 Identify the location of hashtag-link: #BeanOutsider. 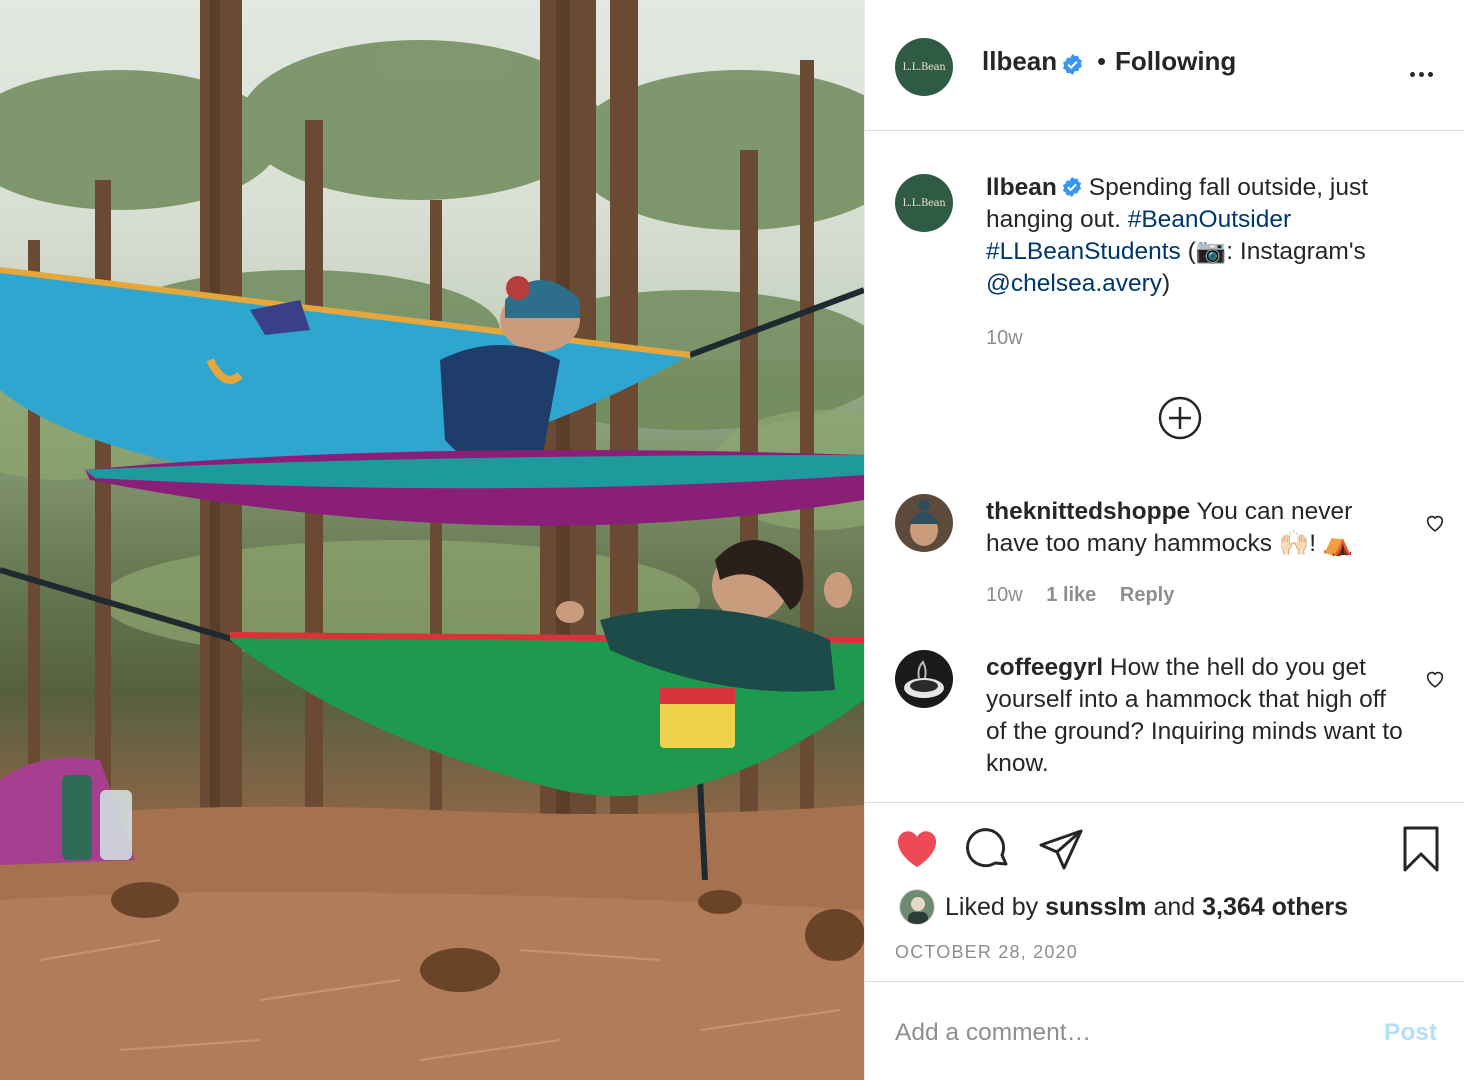
(1209, 219).